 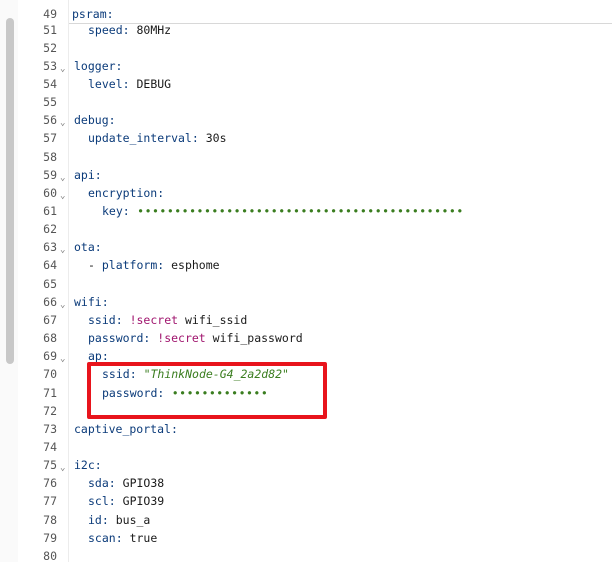 What do you see at coordinates (102, 320) in the screenshot?
I see `yaml-key: ssid` at bounding box center [102, 320].